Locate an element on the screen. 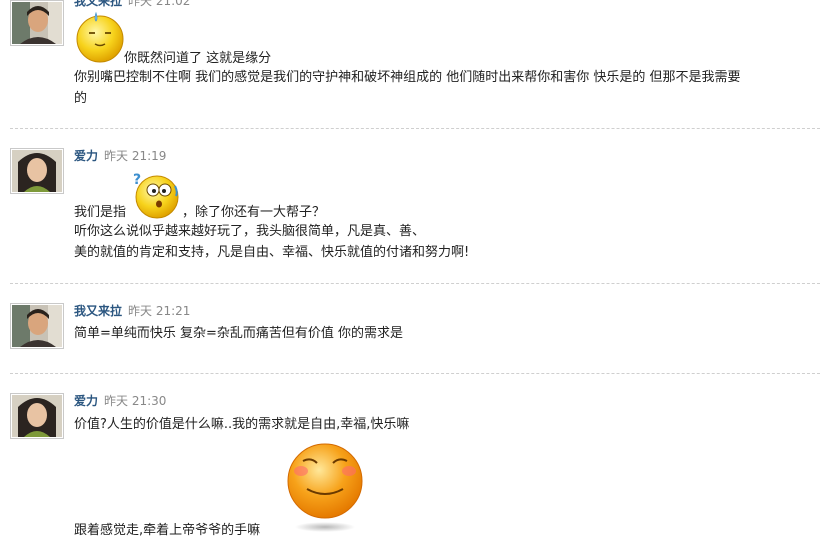  timestamp: 昨天 21:30 is located at coordinates (135, 401).